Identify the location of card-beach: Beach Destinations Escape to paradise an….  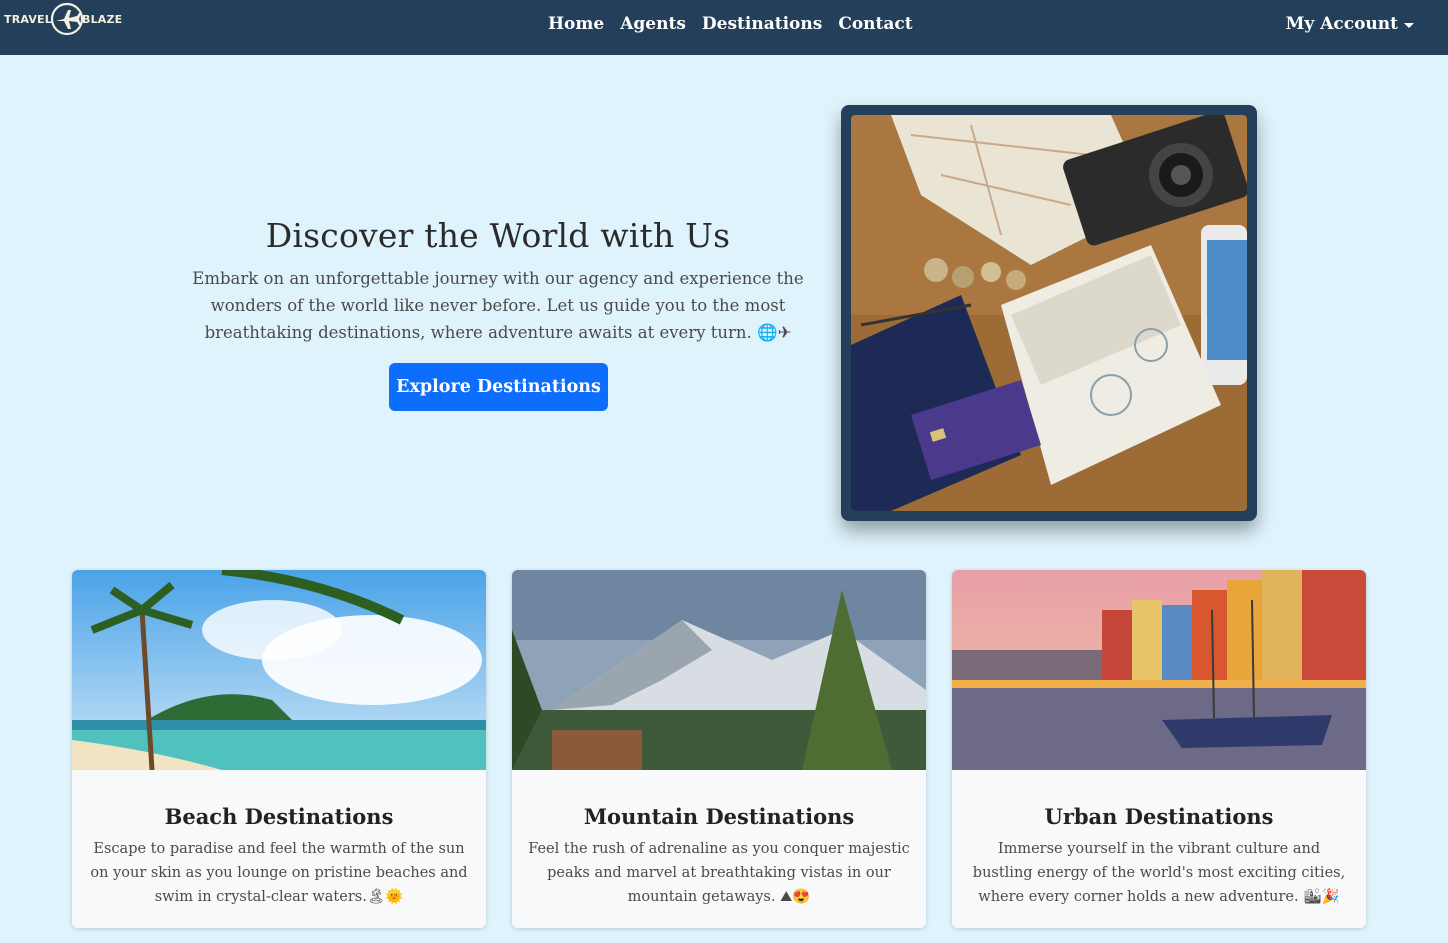
(279, 749).